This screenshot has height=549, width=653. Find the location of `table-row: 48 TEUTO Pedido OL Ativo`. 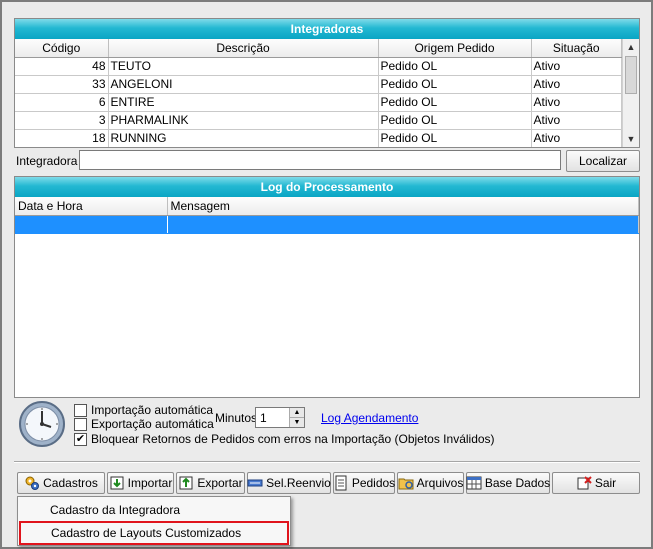

table-row: 48 TEUTO Pedido OL Ativo is located at coordinates (318, 66).